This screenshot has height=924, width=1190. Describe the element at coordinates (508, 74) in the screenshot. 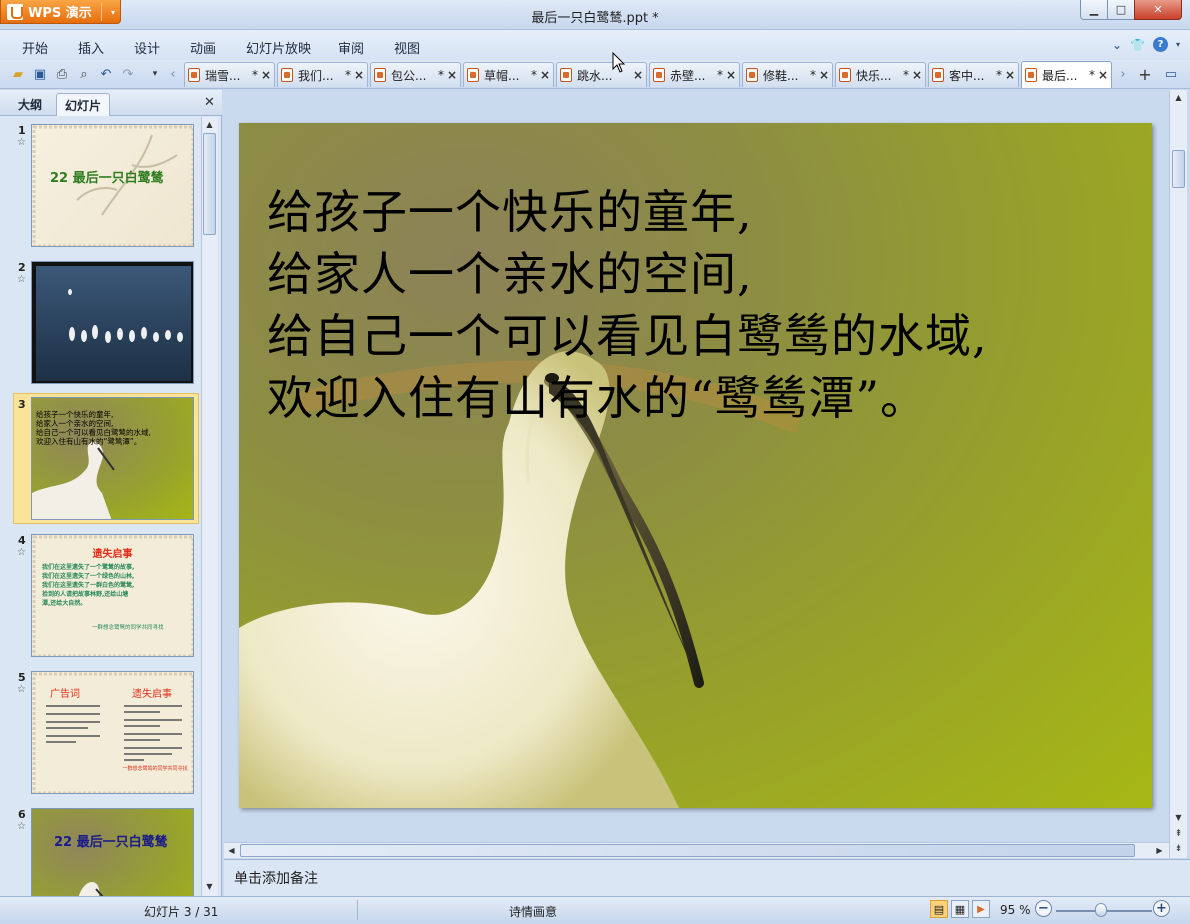

I see `doc-tab: 草帽... * ×` at that location.